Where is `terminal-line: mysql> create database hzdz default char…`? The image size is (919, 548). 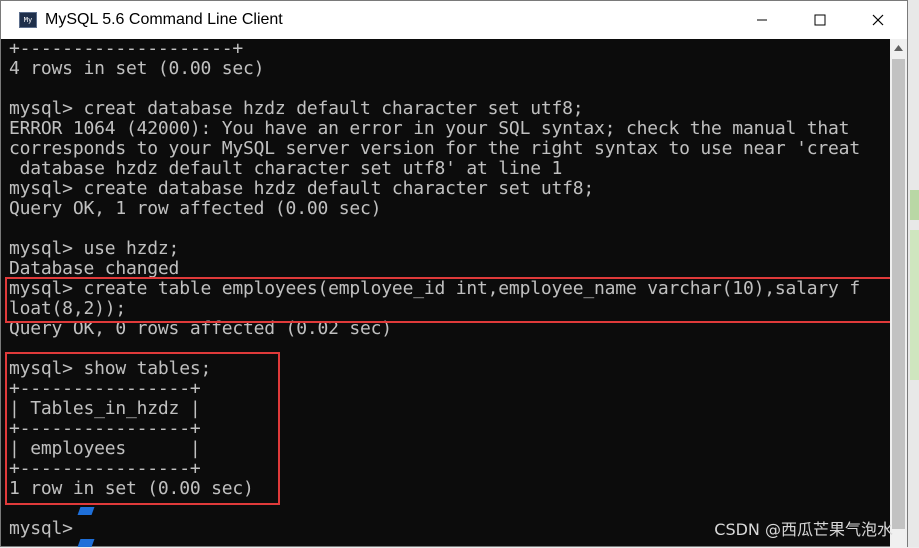 terminal-line: mysql> create database hzdz default char… is located at coordinates (302, 188).